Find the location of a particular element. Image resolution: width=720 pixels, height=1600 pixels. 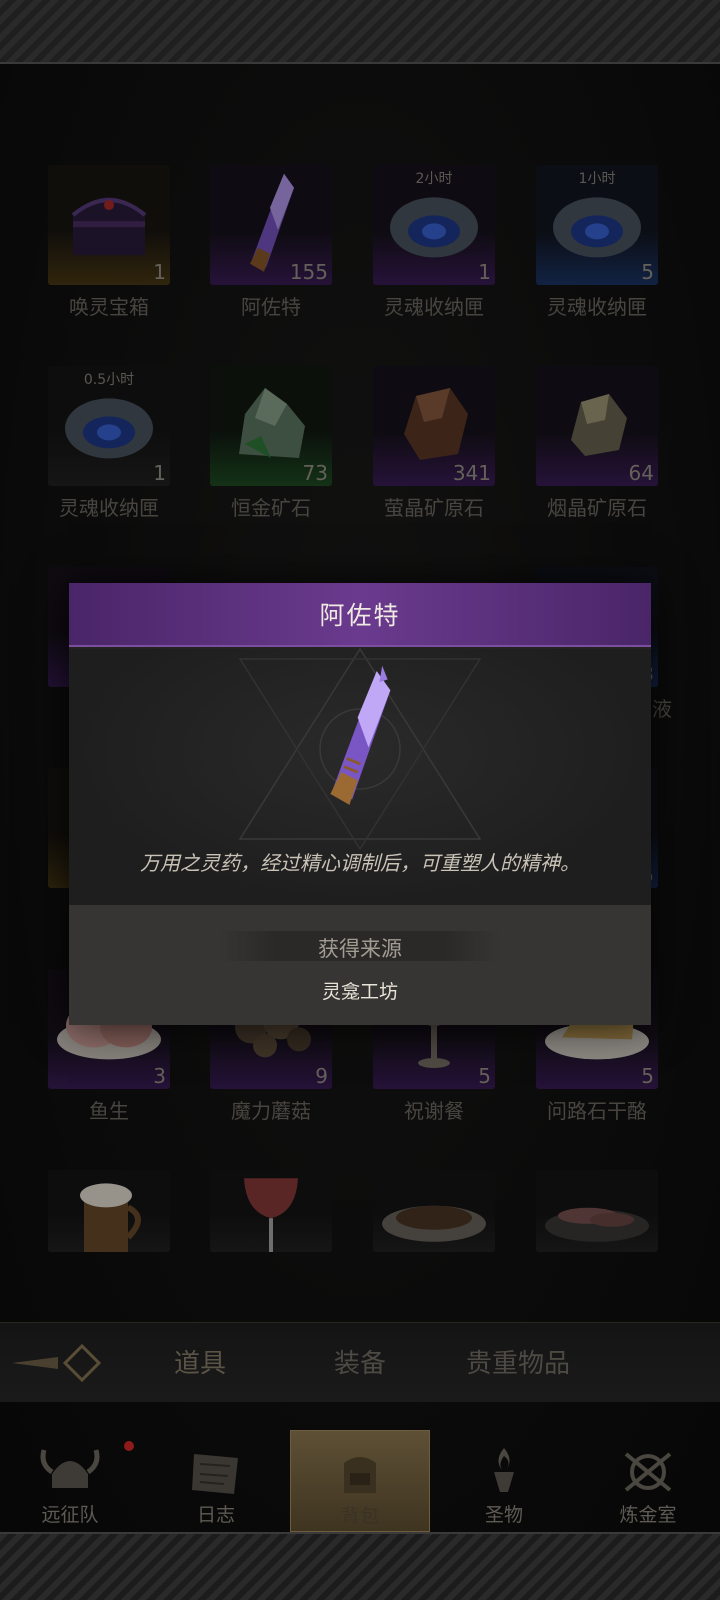

chest-icon is located at coordinates (109, 226).